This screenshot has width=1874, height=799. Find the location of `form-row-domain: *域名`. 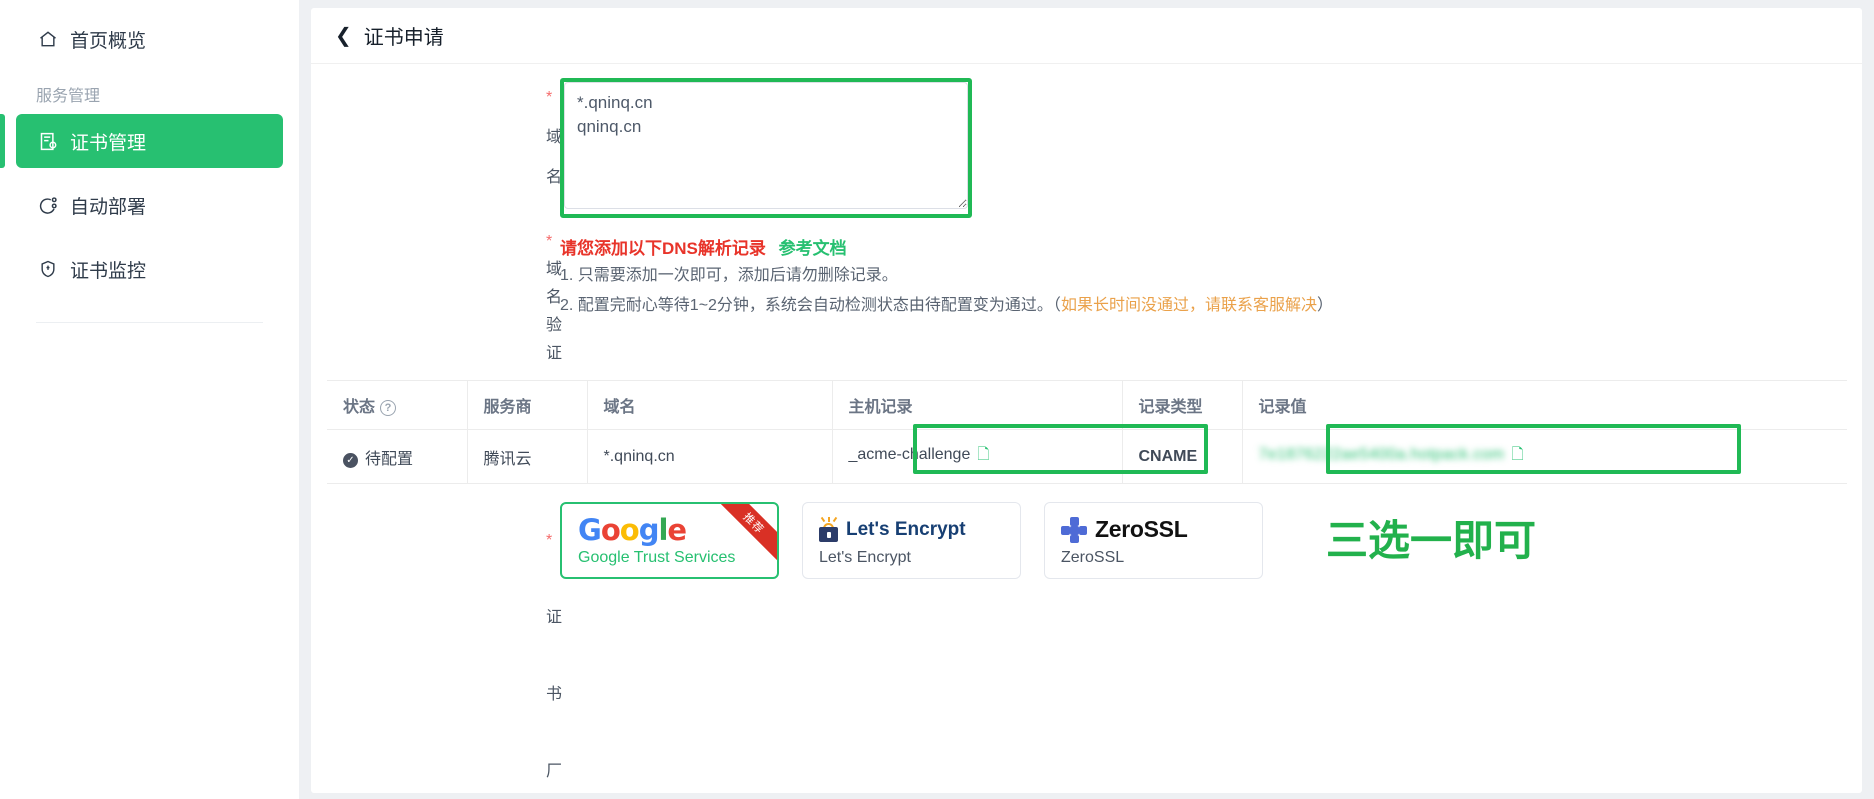

form-row-domain: *域名 is located at coordinates (1086, 148).